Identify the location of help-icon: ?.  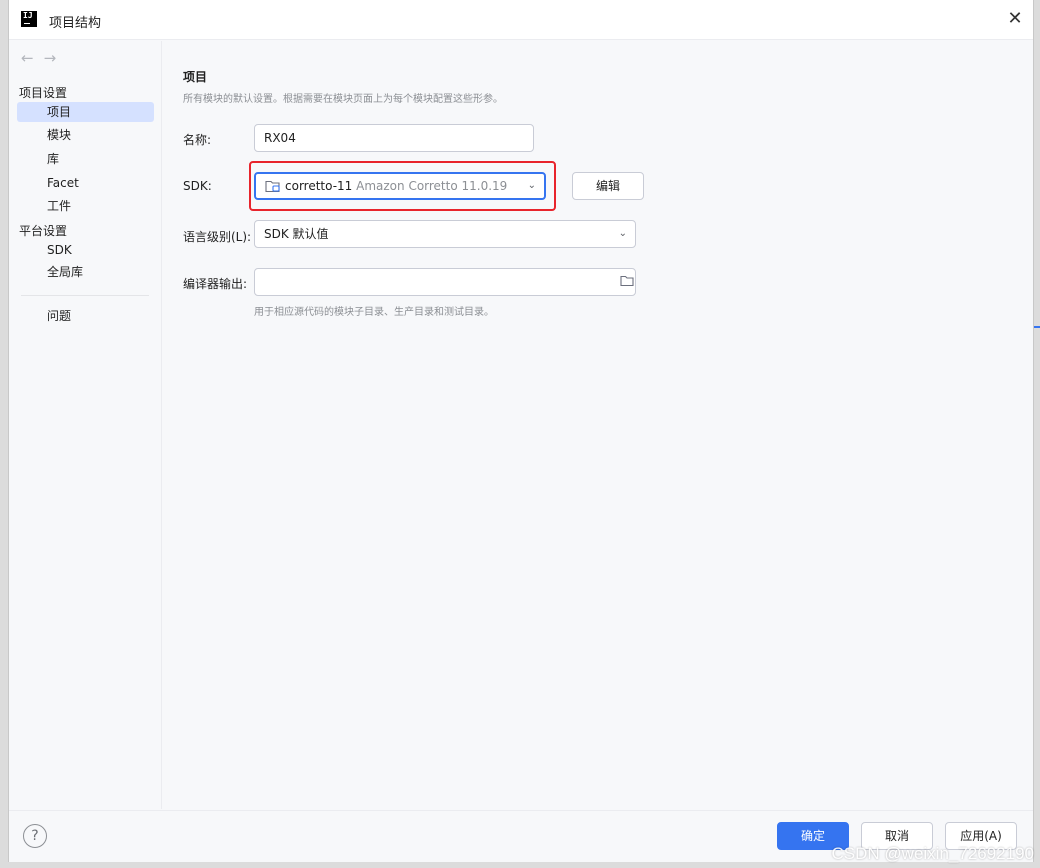
(35, 836).